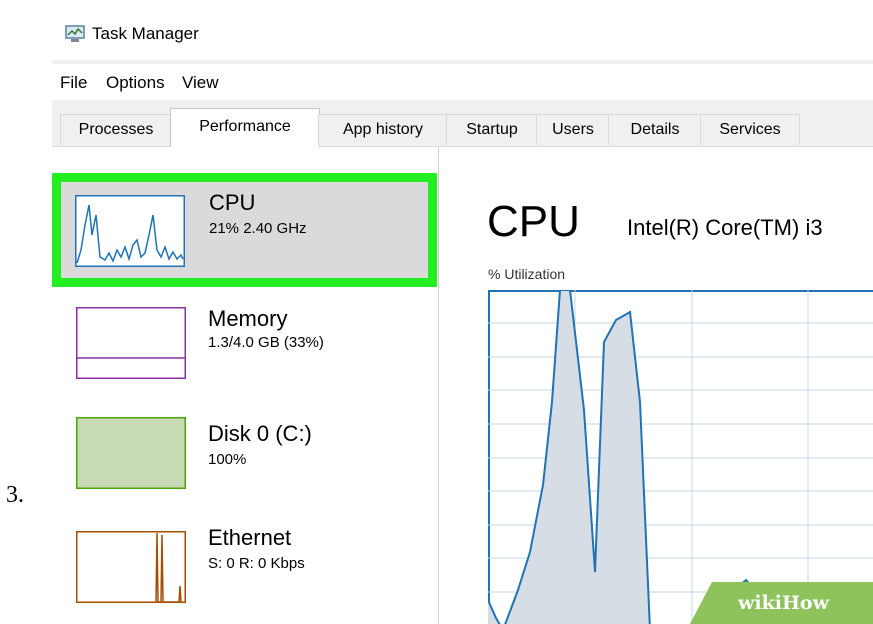  What do you see at coordinates (256, 563) in the screenshot?
I see `ethernet-stat: S: 0 R: 0 Kbps` at bounding box center [256, 563].